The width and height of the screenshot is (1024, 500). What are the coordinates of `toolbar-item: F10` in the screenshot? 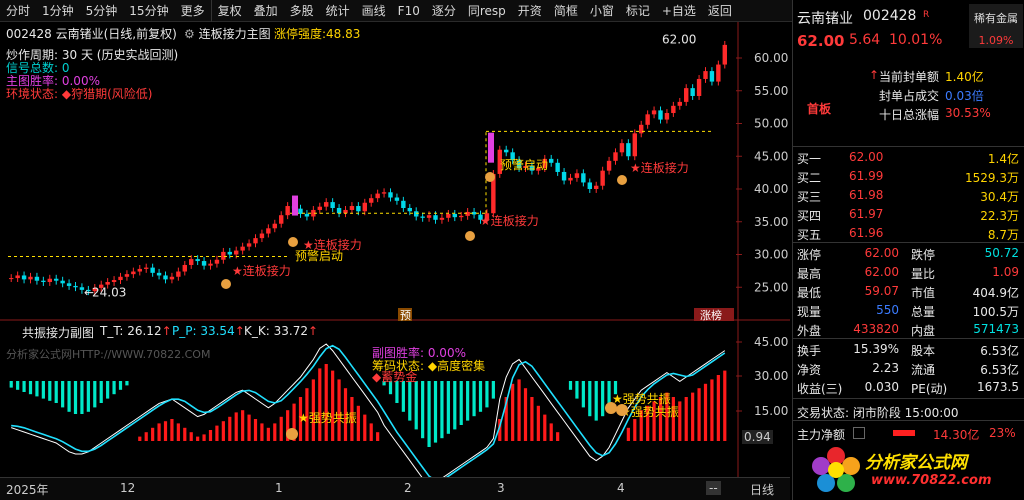 It's located at (409, 11).